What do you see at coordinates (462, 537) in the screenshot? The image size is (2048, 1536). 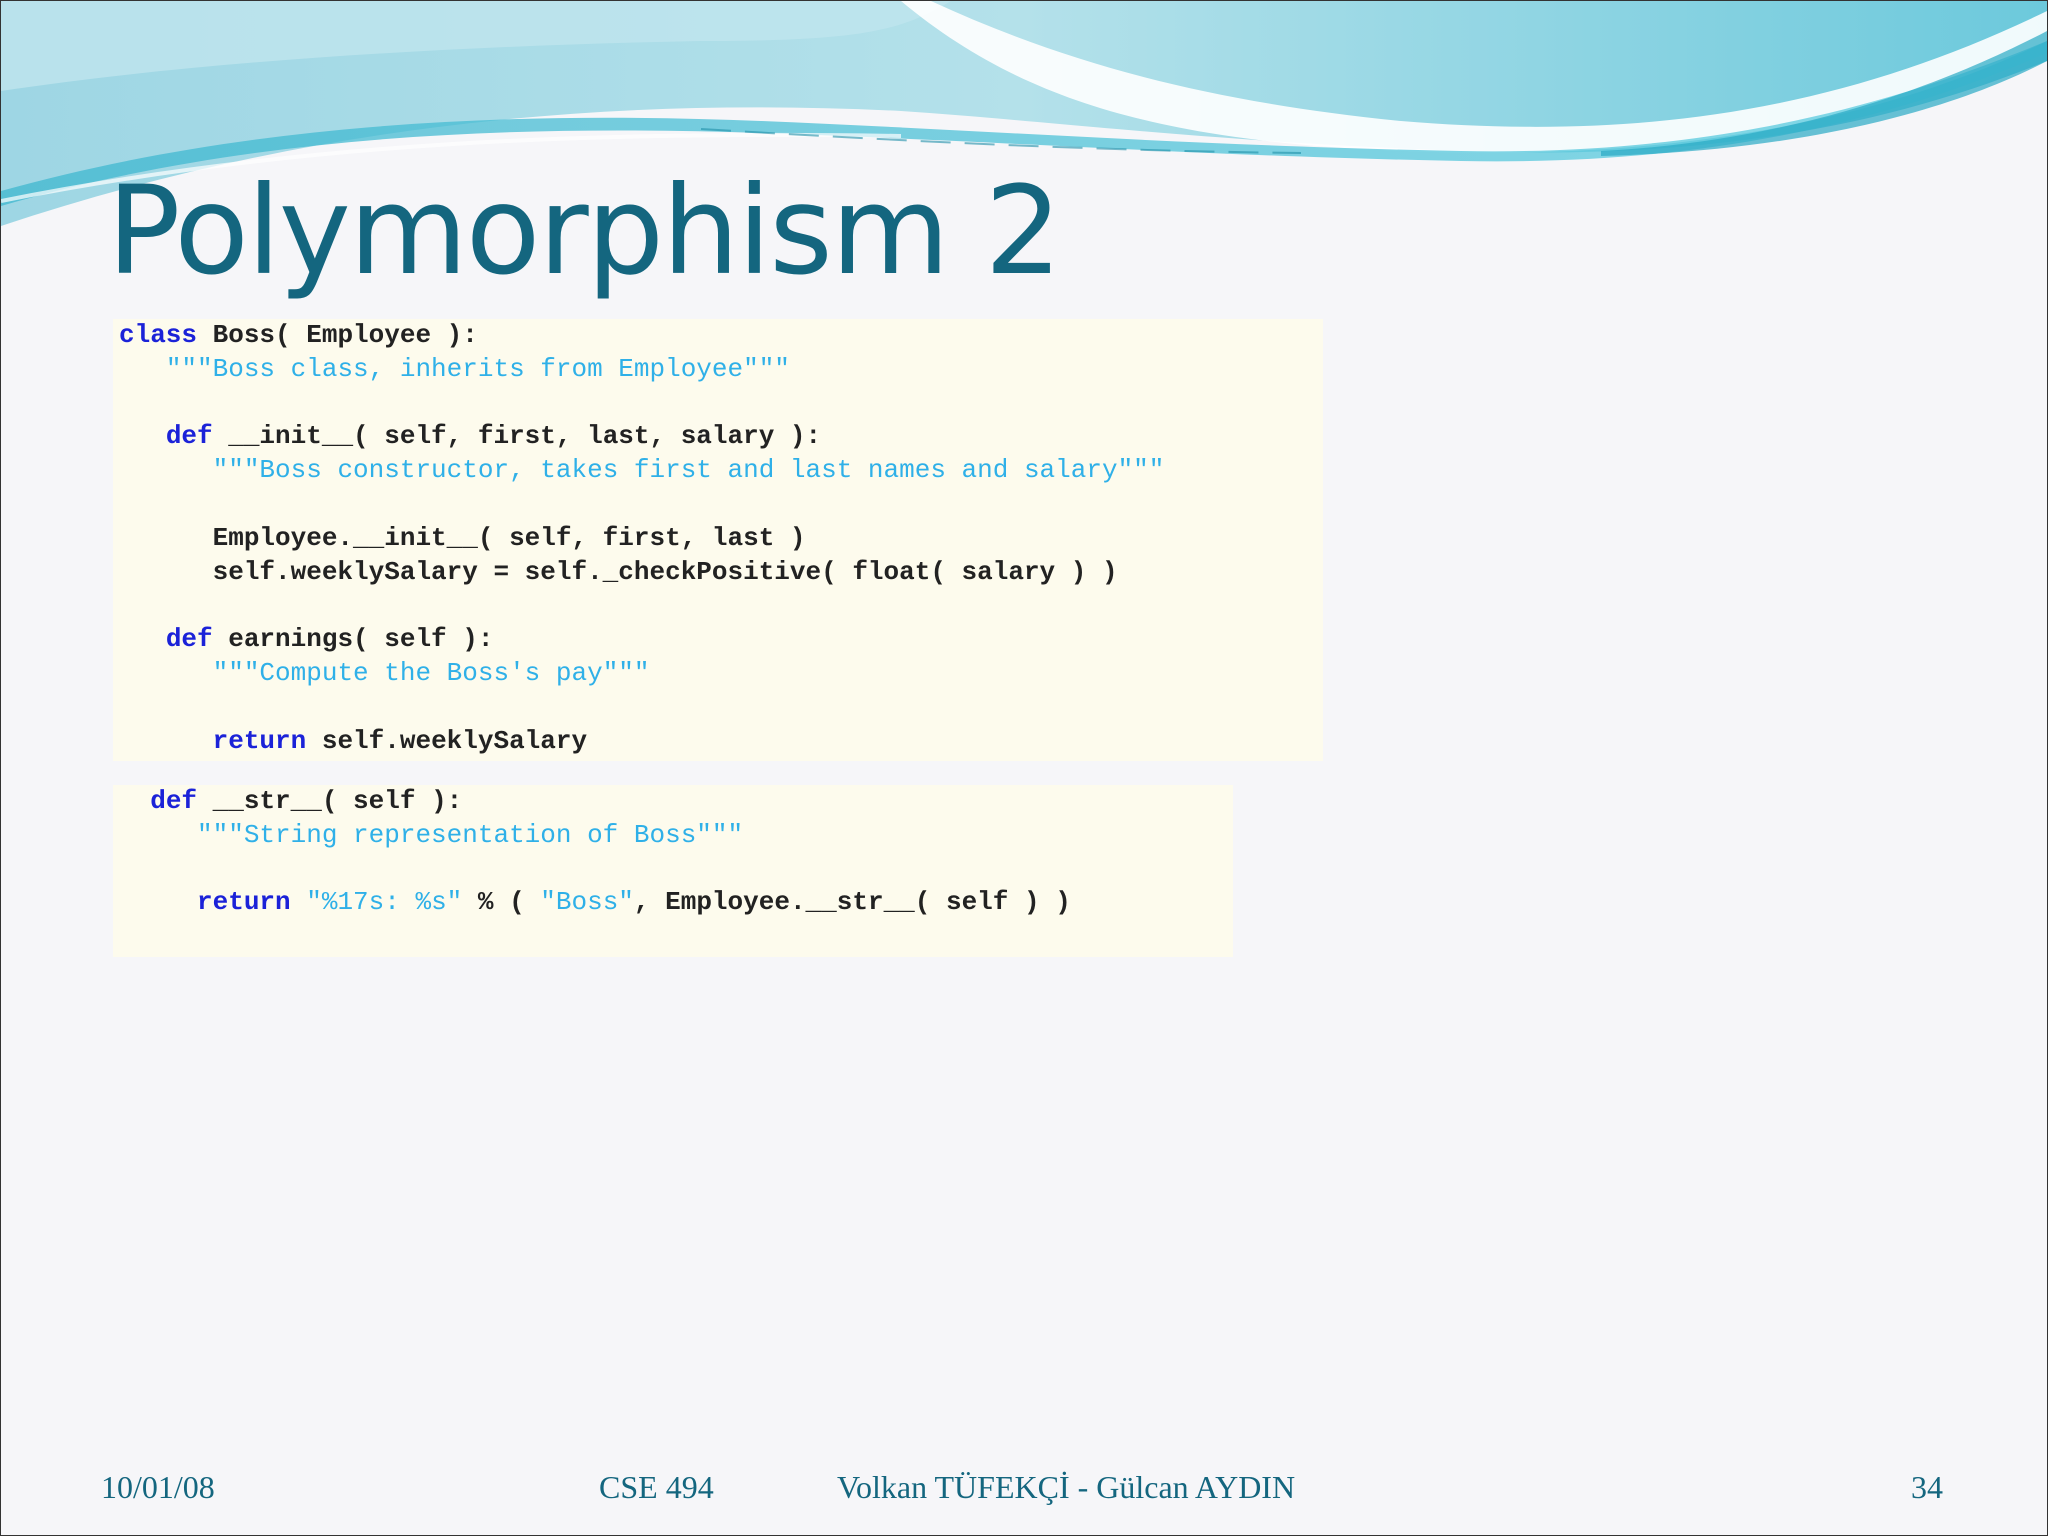 I see `code-text: Employee.__init__( self, first, last )` at bounding box center [462, 537].